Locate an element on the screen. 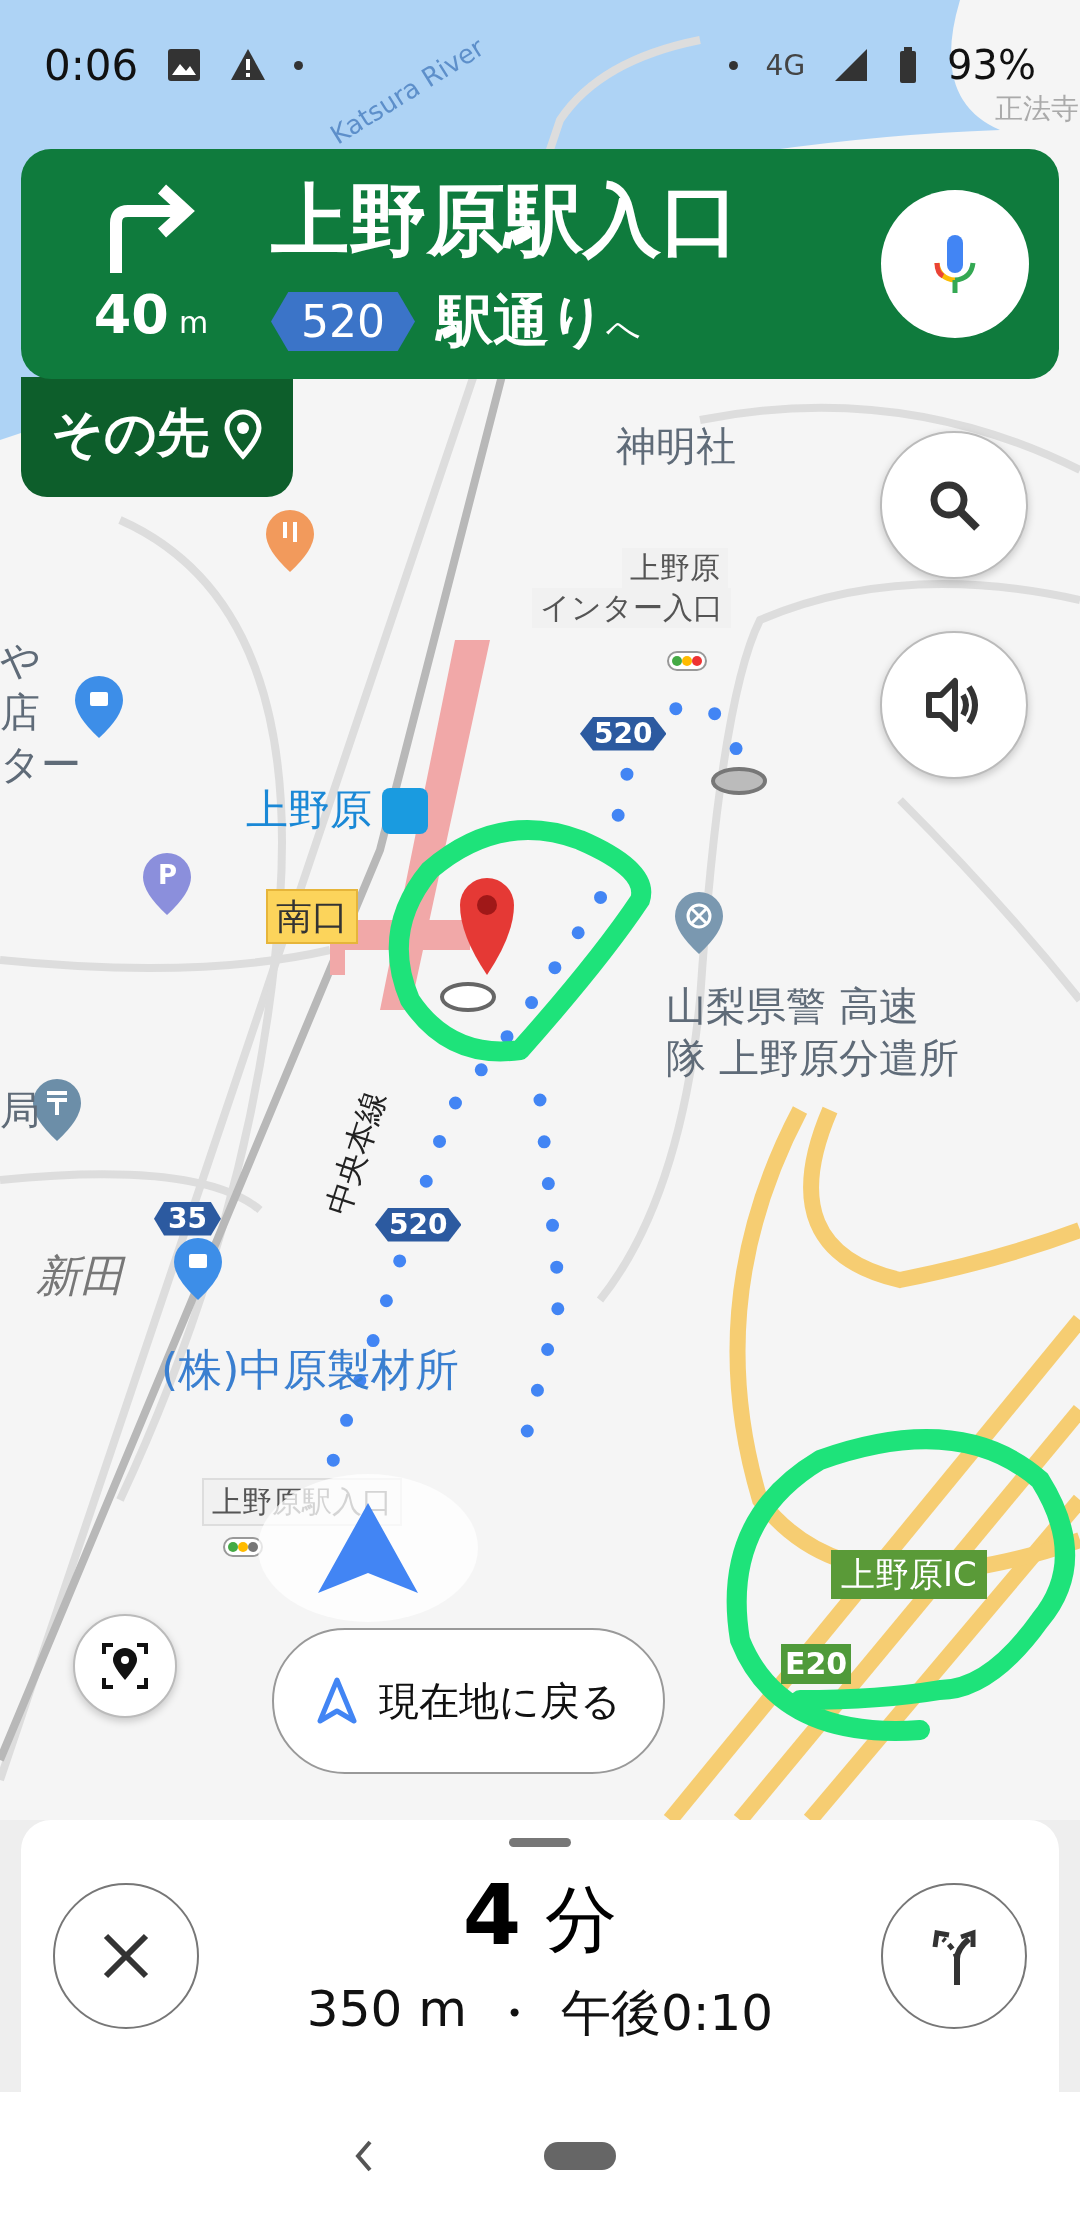 The height and width of the screenshot is (2220, 1080). distance-unit-text: m is located at coordinates (193, 322).